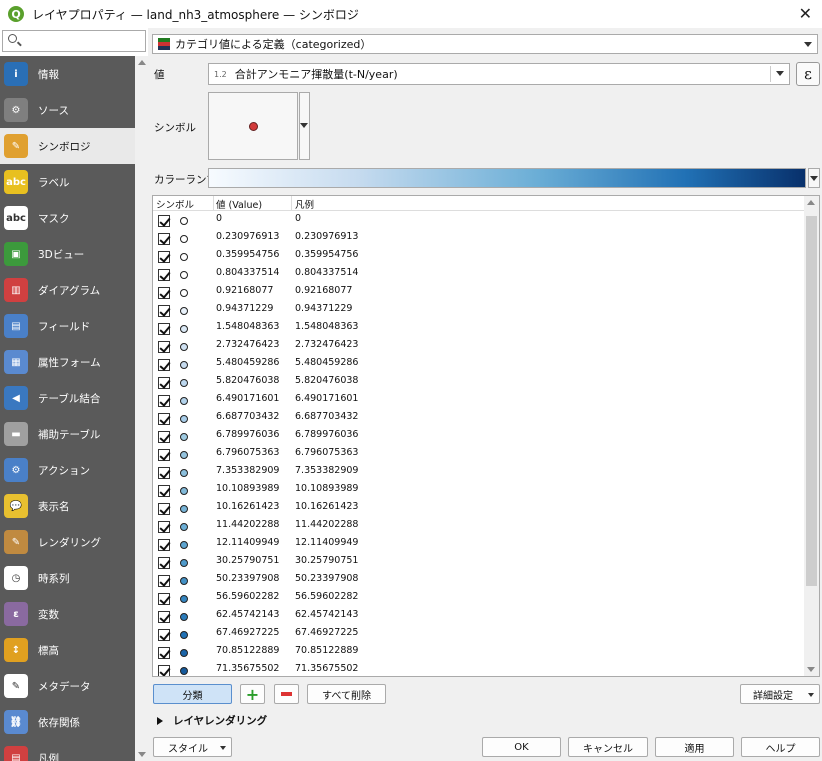  Describe the element at coordinates (247, 614) in the screenshot. I see `category-value: 62.45742143` at that location.